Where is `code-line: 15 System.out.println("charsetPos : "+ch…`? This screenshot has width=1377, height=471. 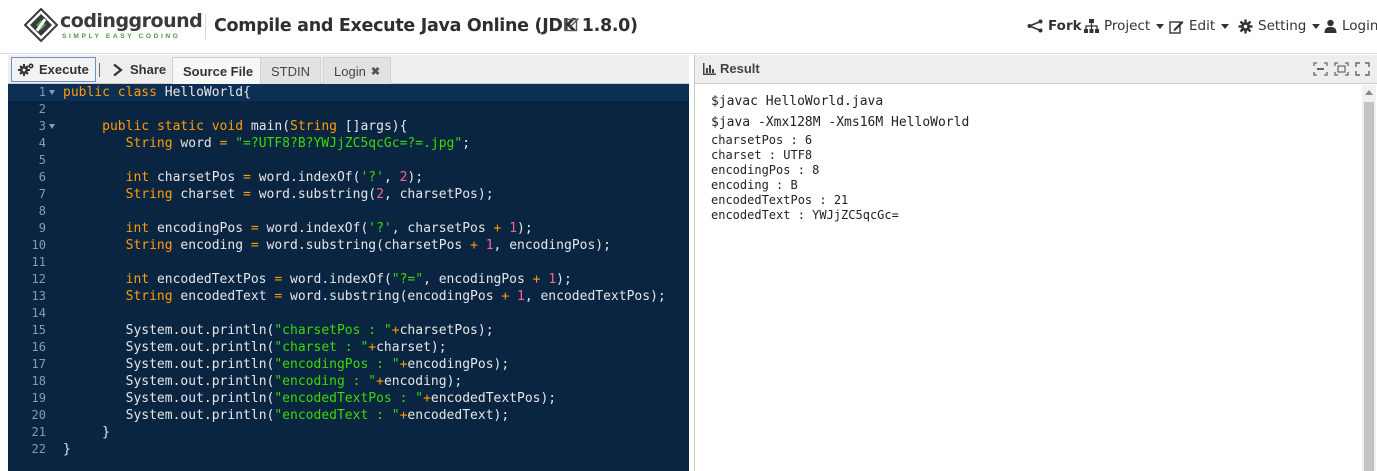 code-line: 15 System.out.println("charsetPos : "+ch… is located at coordinates (348, 330).